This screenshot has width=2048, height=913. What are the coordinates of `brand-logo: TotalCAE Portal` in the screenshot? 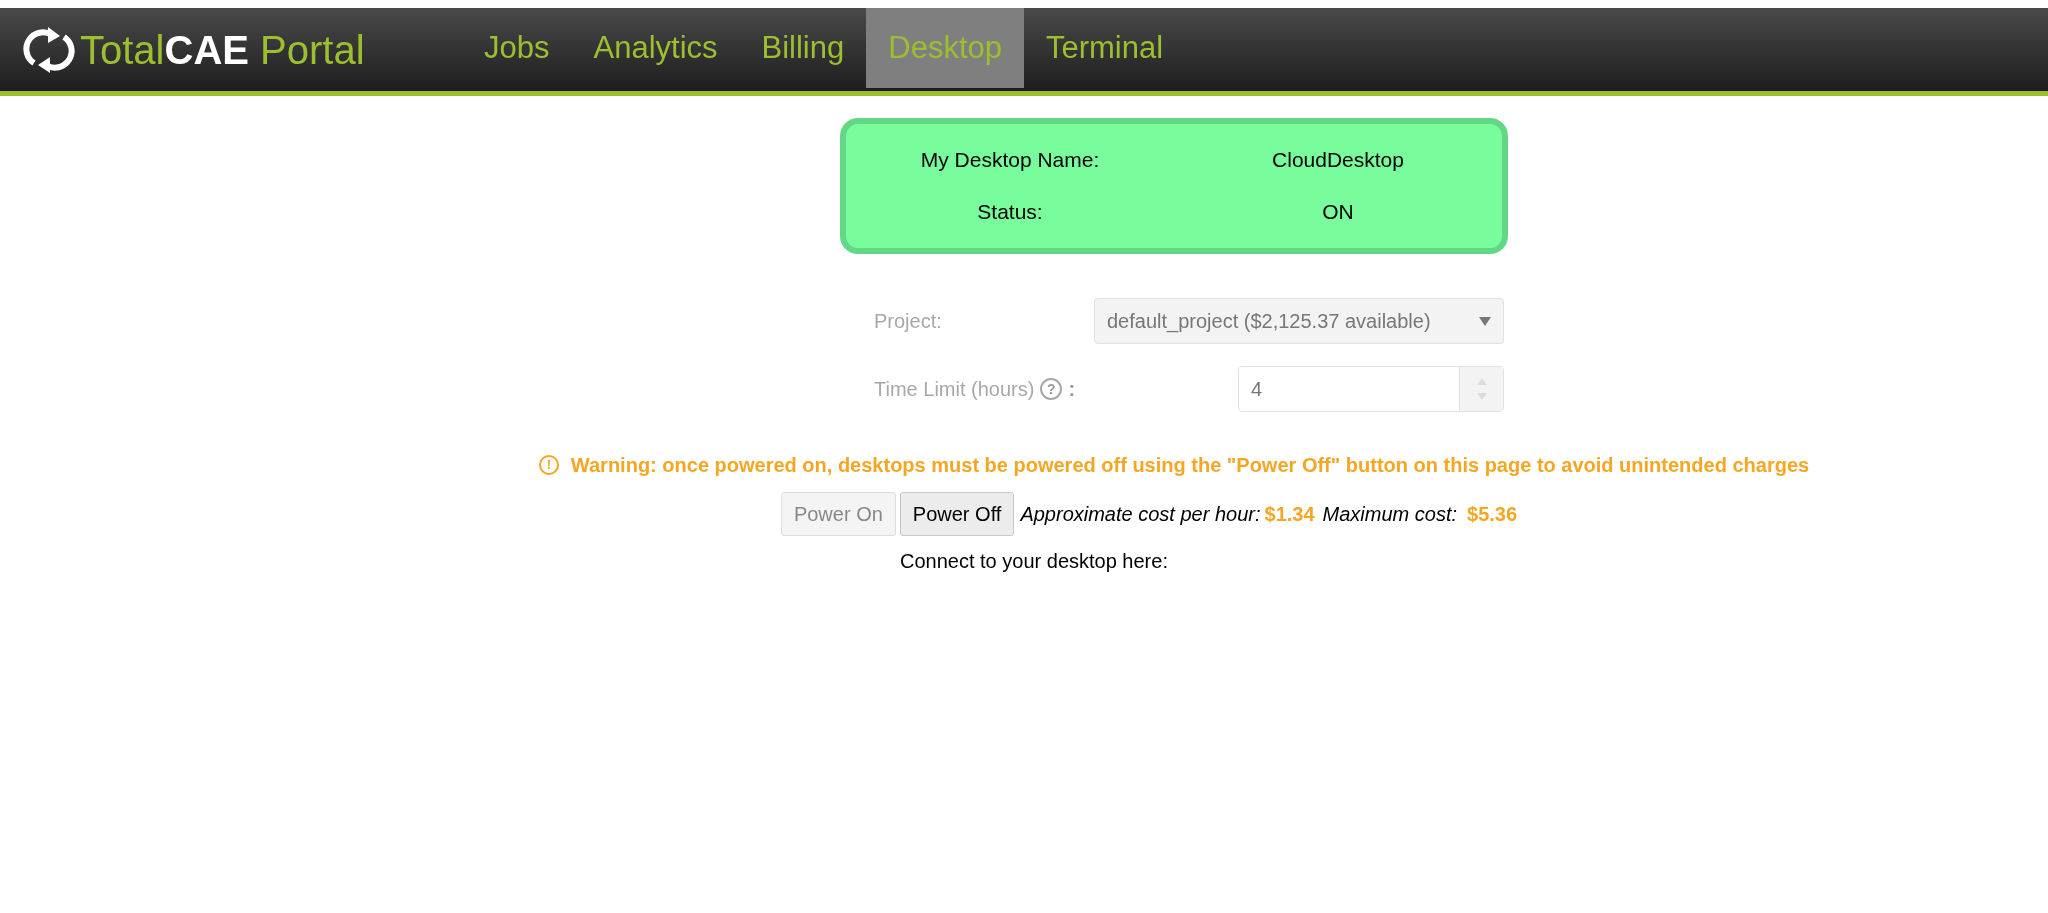 It's located at (222, 49).